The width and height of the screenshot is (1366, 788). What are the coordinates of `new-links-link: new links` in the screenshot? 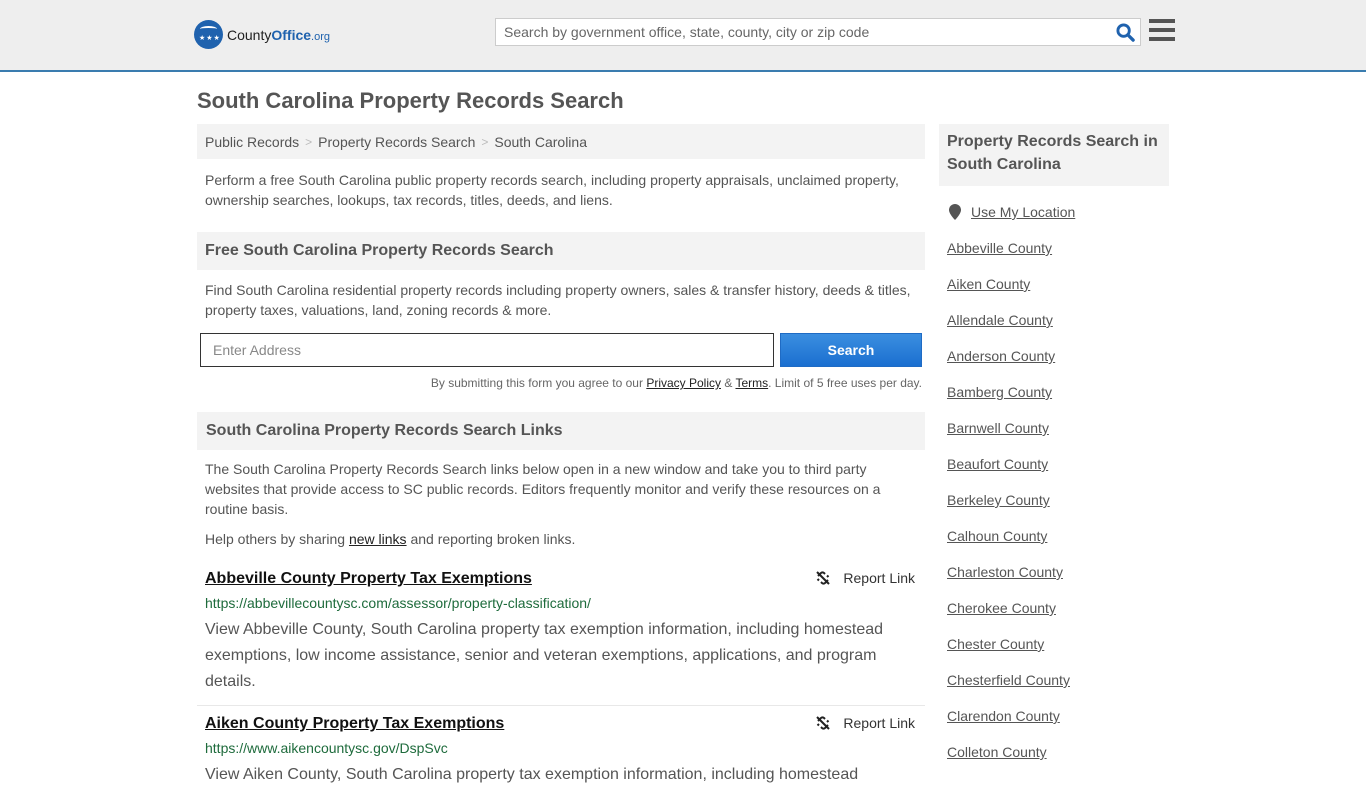 It's located at (378, 539).